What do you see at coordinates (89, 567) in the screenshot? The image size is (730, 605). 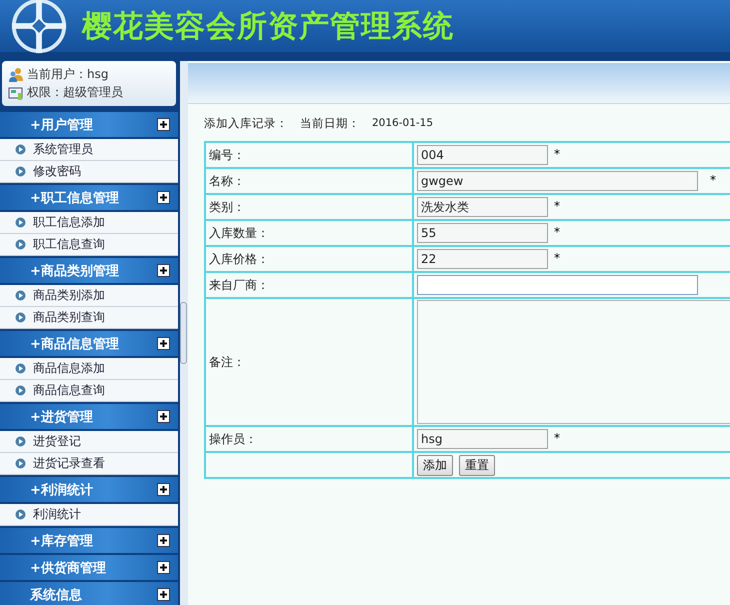 I see `menu-group-header: +供货商管理` at bounding box center [89, 567].